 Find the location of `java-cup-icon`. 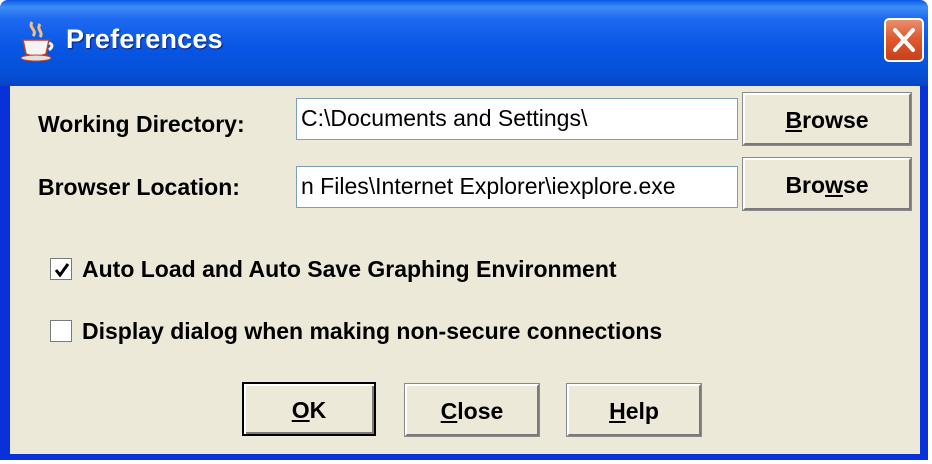

java-cup-icon is located at coordinates (37, 41).